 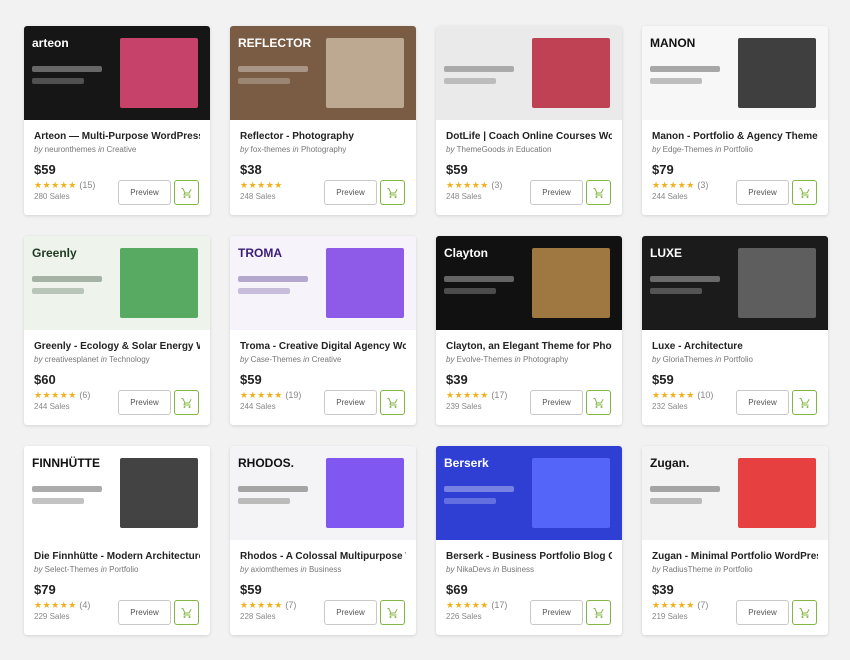 I want to click on theme-thumbnail: REFLECTOR, so click(x=323, y=73).